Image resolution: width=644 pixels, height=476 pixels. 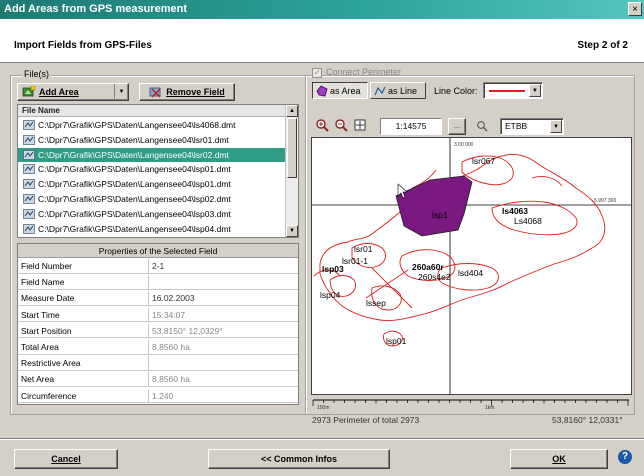 I want to click on property-value: 16.02.2003, so click(x=173, y=298).